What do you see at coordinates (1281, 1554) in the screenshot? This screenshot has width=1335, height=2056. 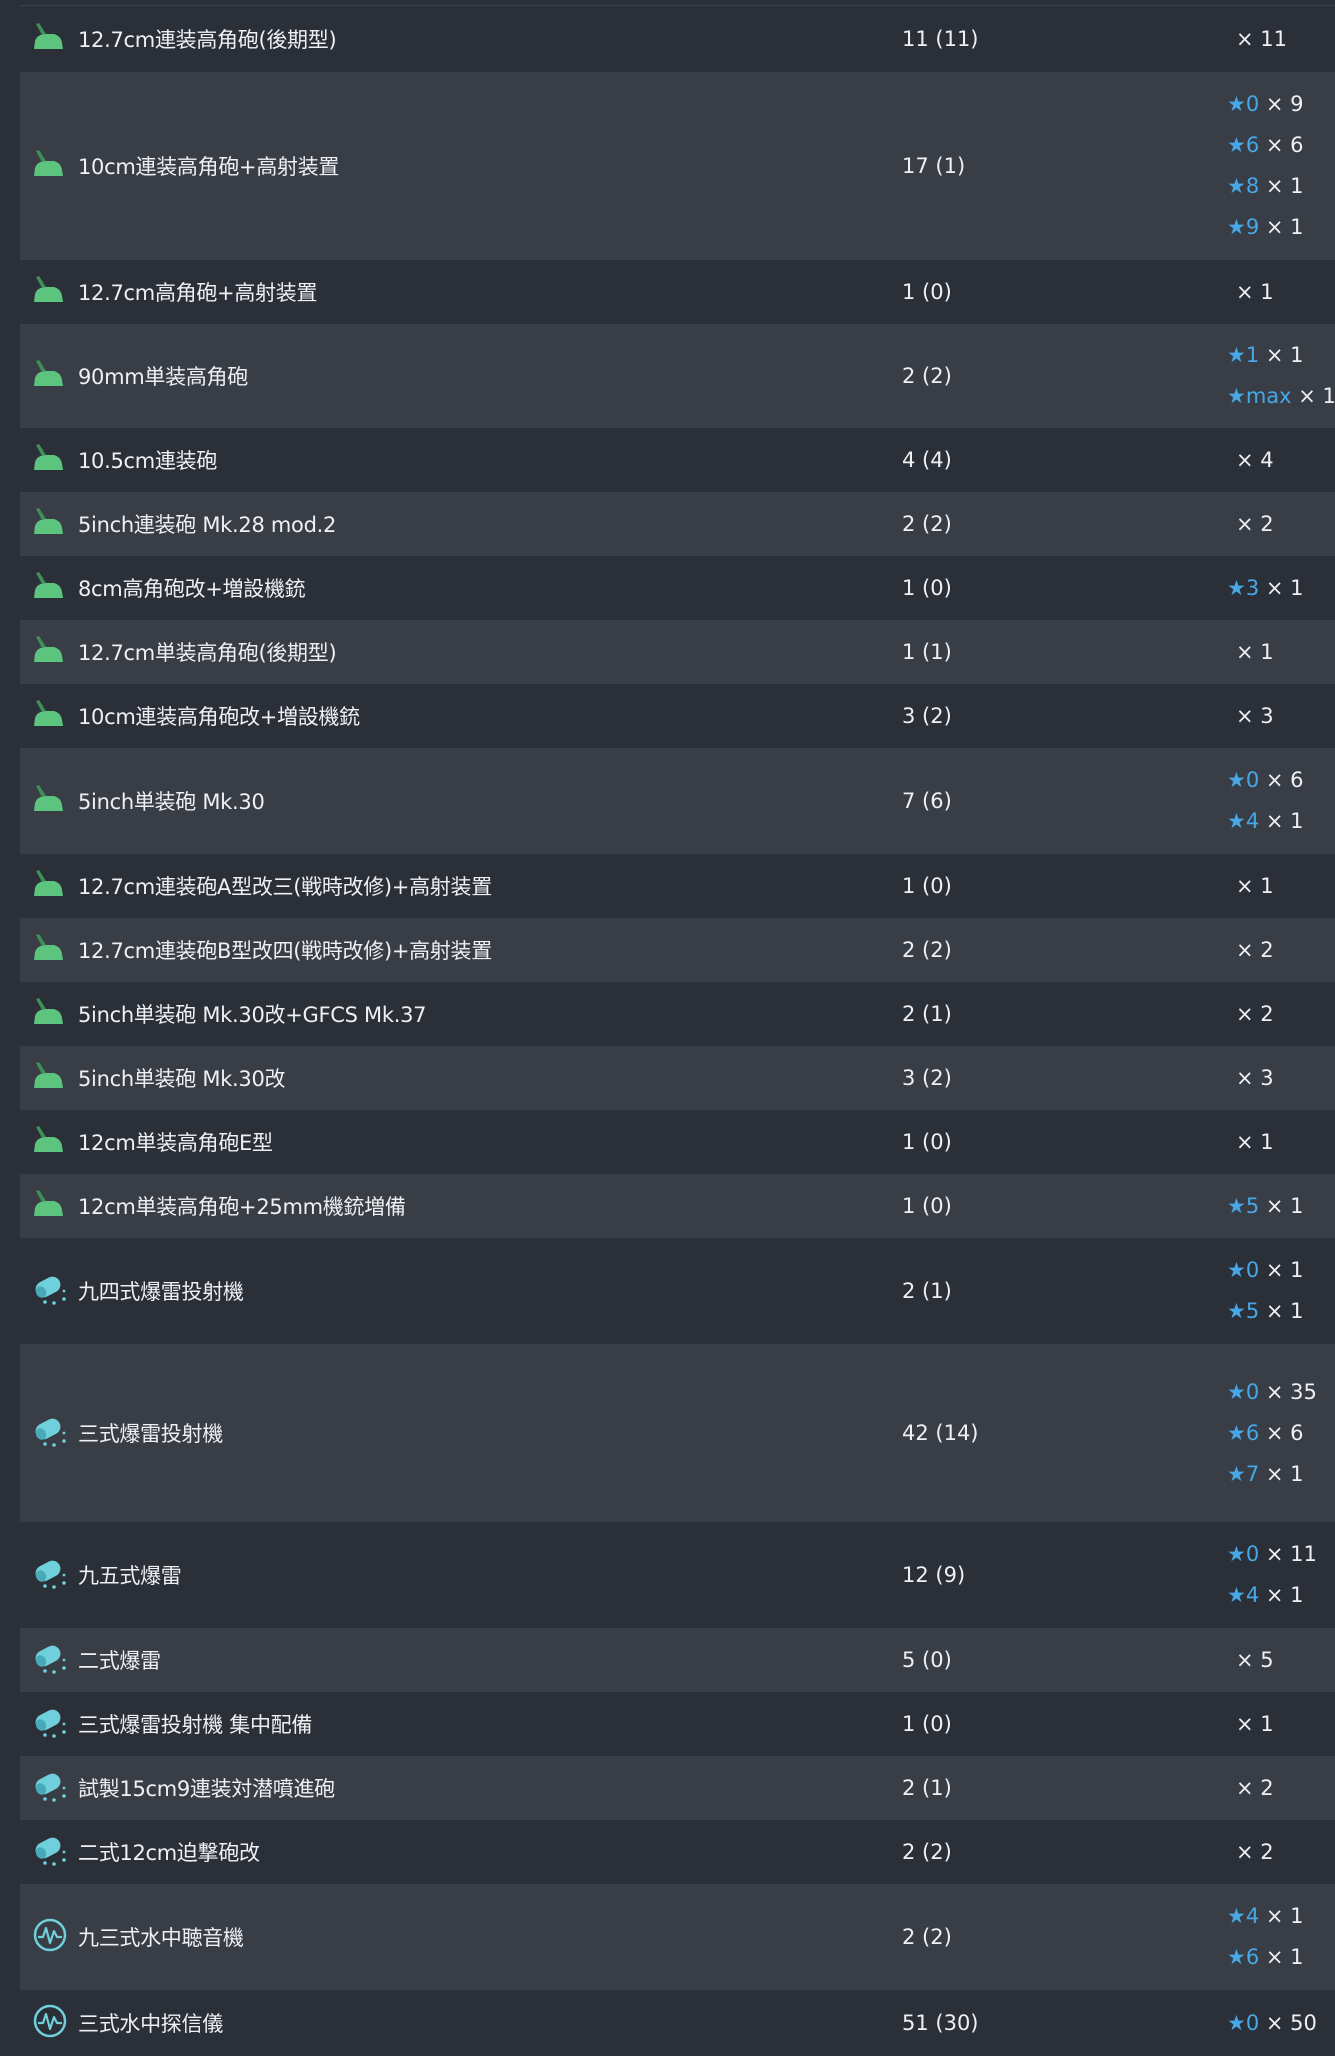 I see `improvement-line: ★0 × 11` at bounding box center [1281, 1554].